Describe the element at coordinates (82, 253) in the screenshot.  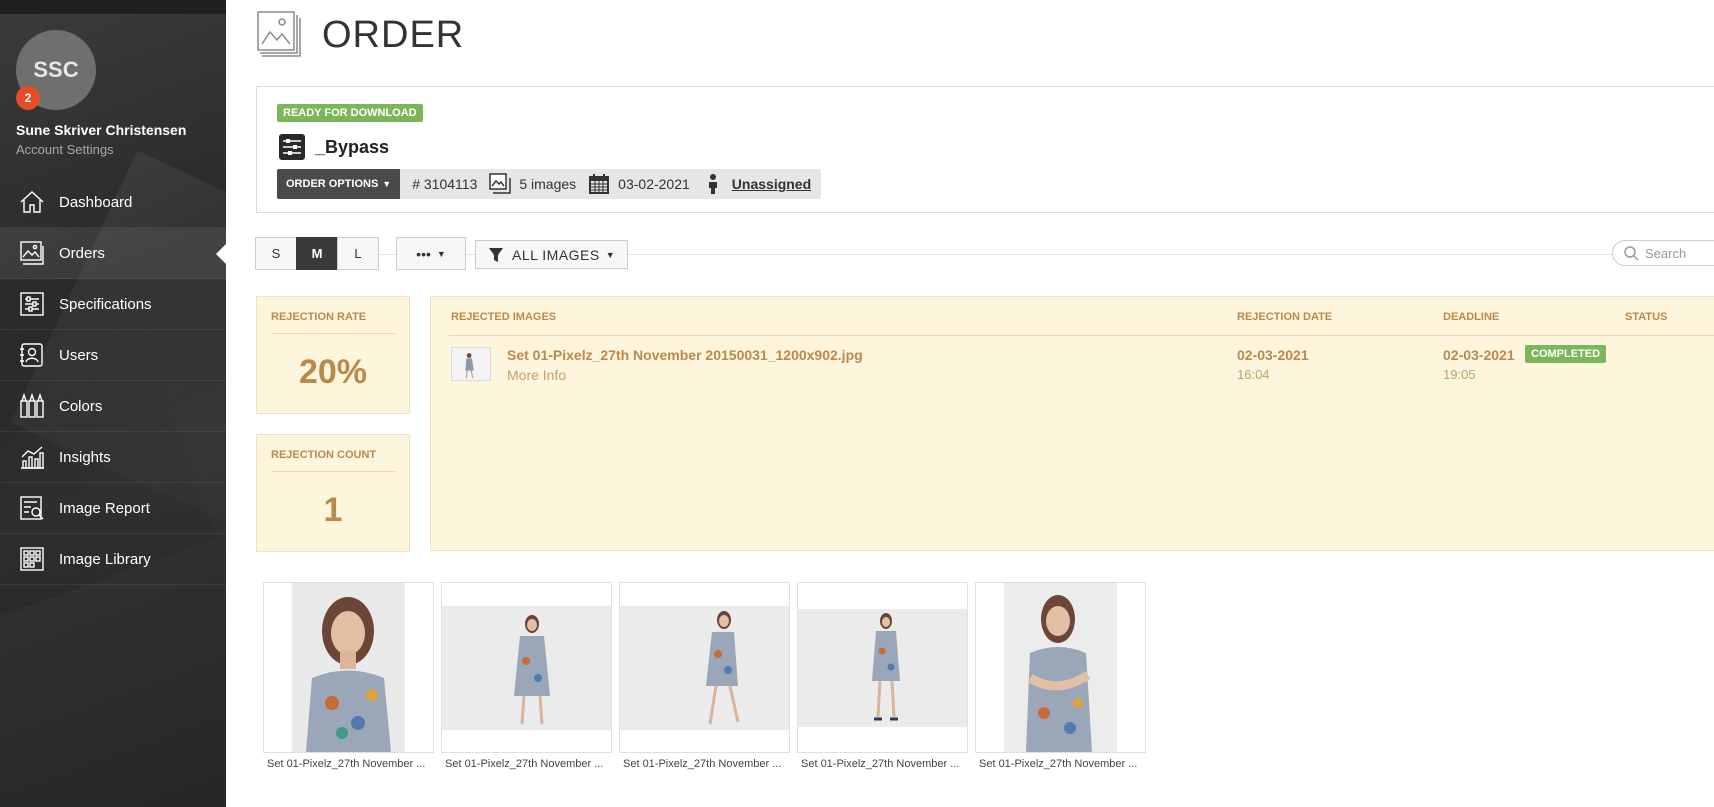
I see `sidebar-item-label: Orders` at that location.